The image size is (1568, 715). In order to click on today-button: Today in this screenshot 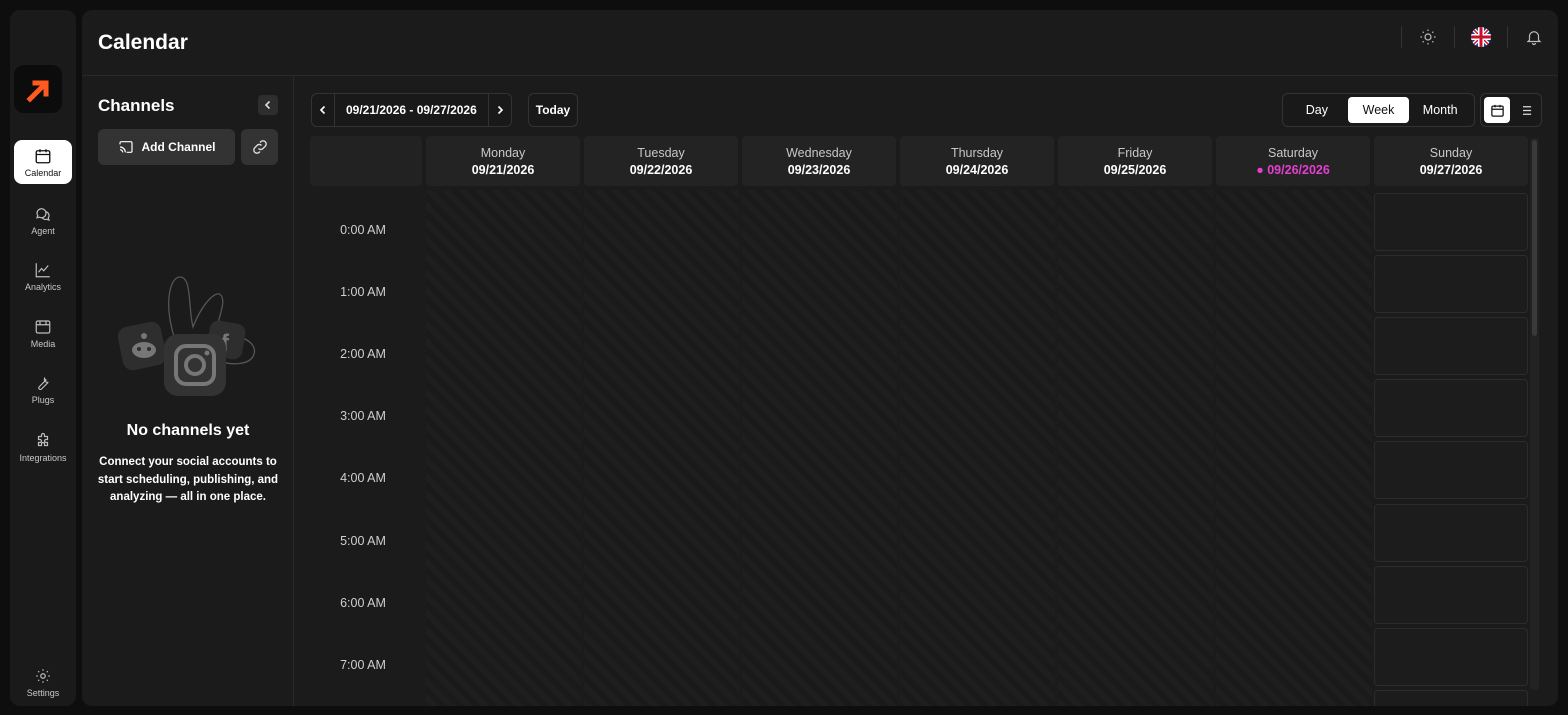, I will do `click(553, 110)`.